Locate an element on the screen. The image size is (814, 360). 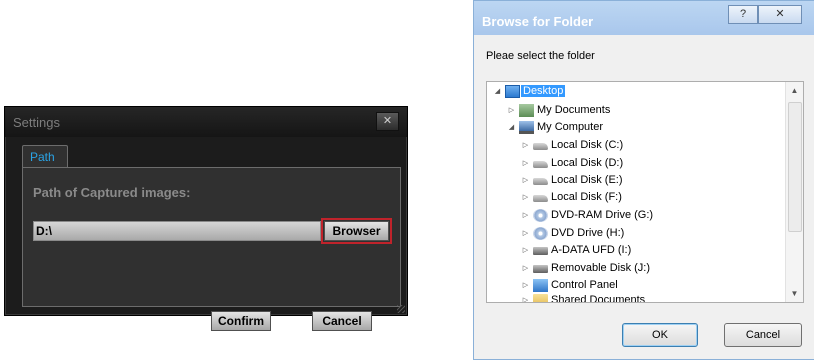
tree-scrollbar: ▲ ▼ is located at coordinates (794, 192).